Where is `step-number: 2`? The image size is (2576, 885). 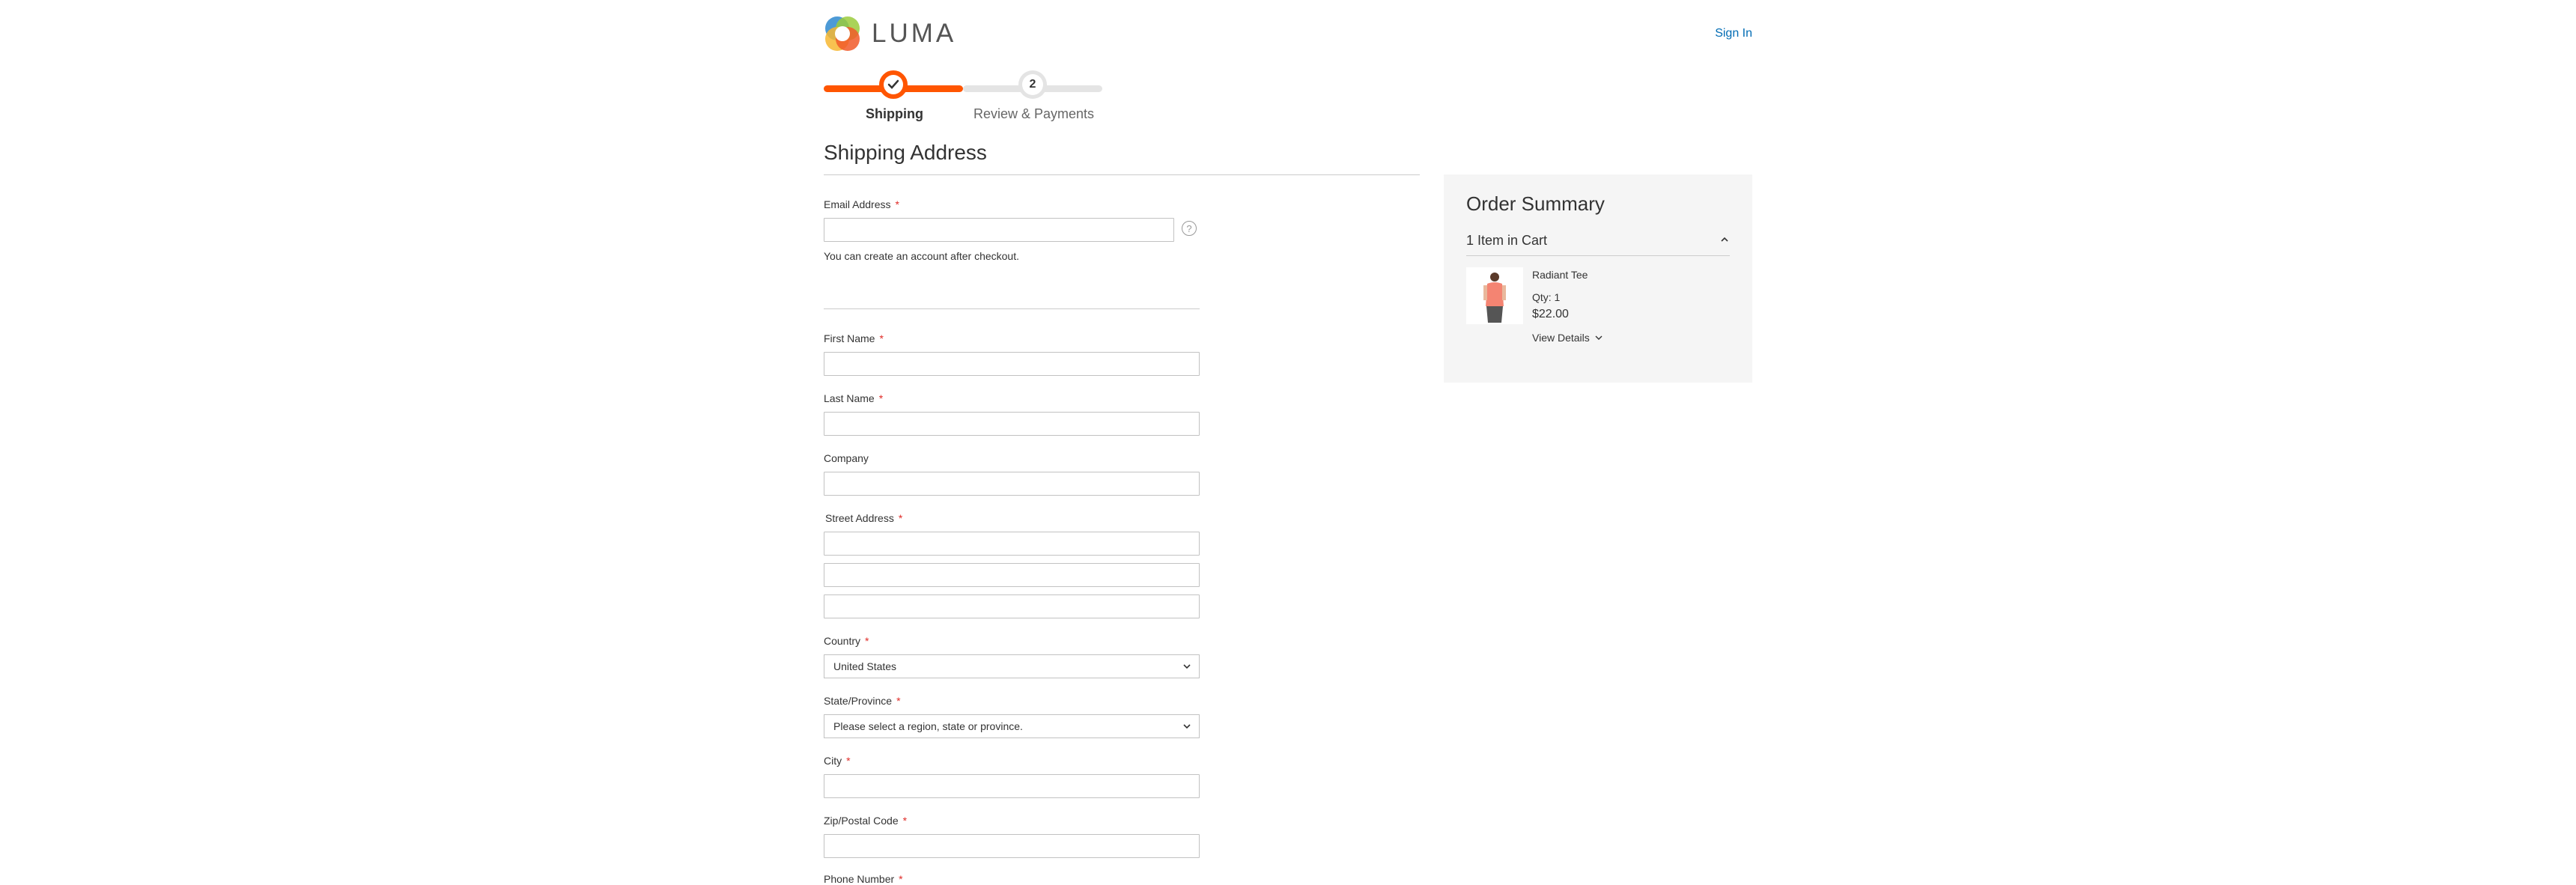 step-number: 2 is located at coordinates (1032, 84).